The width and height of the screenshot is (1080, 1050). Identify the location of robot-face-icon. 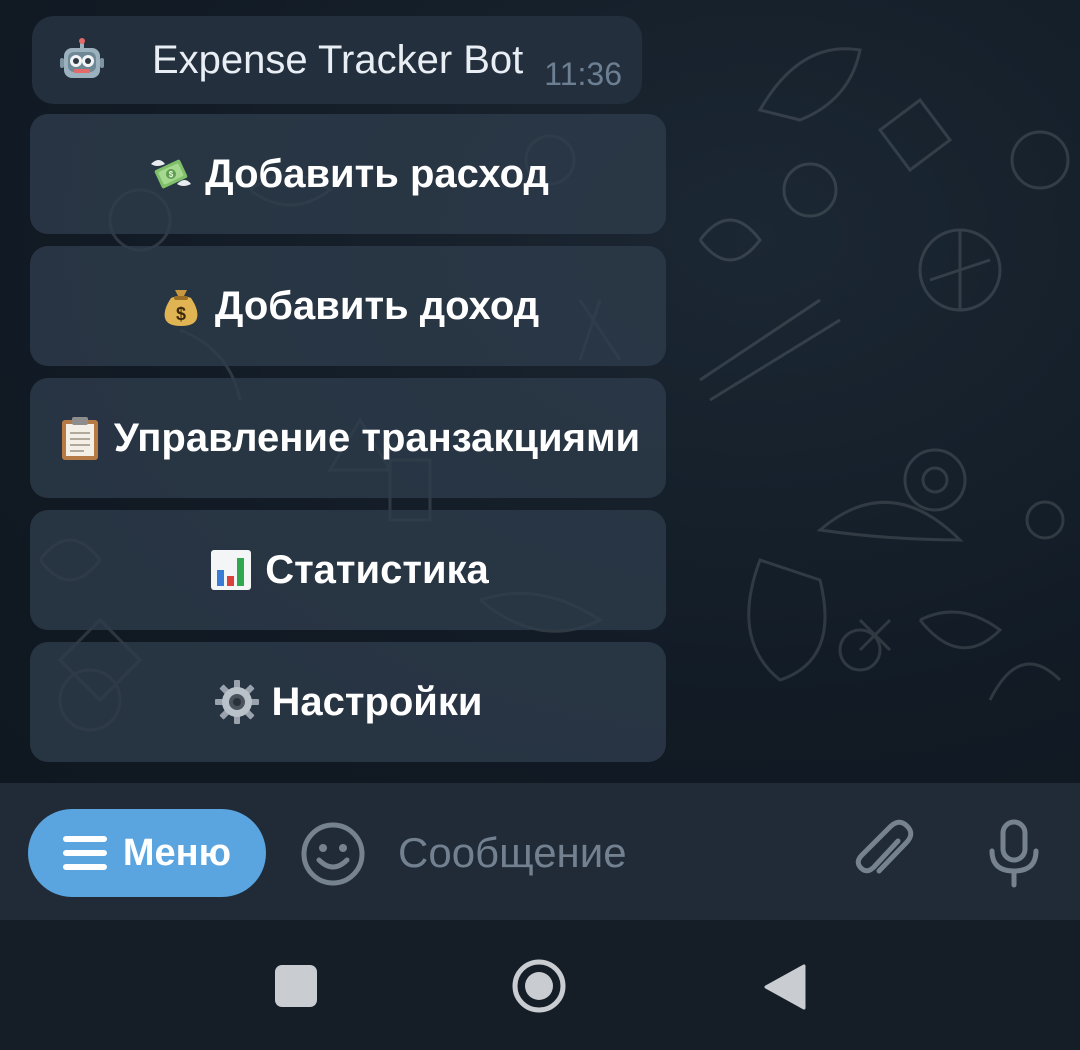
(82, 58).